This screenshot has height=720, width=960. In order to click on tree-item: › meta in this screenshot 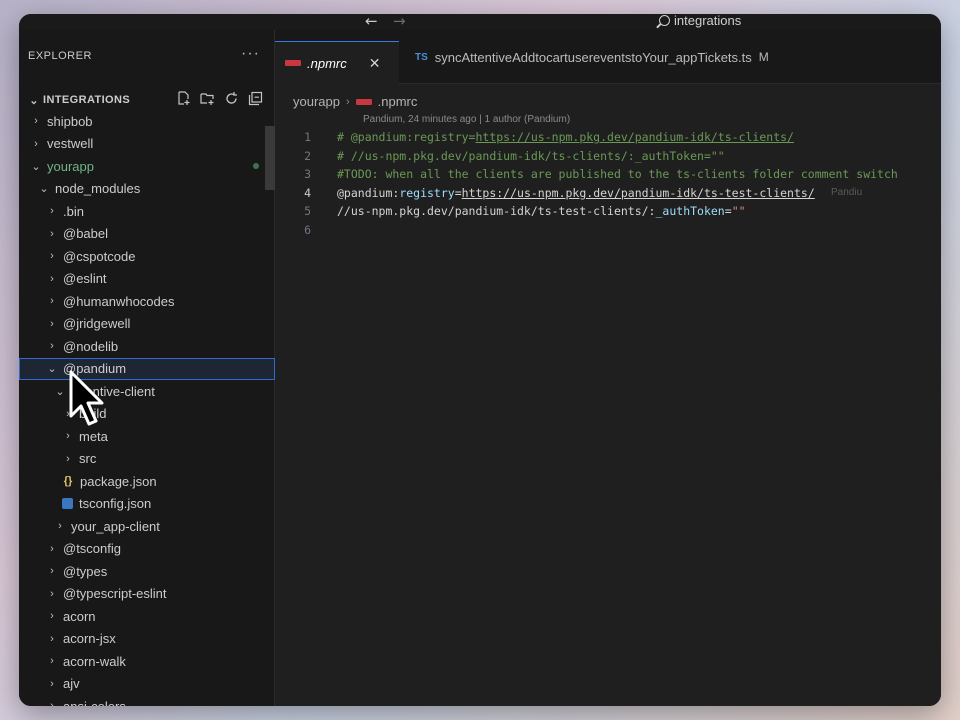, I will do `click(147, 436)`.